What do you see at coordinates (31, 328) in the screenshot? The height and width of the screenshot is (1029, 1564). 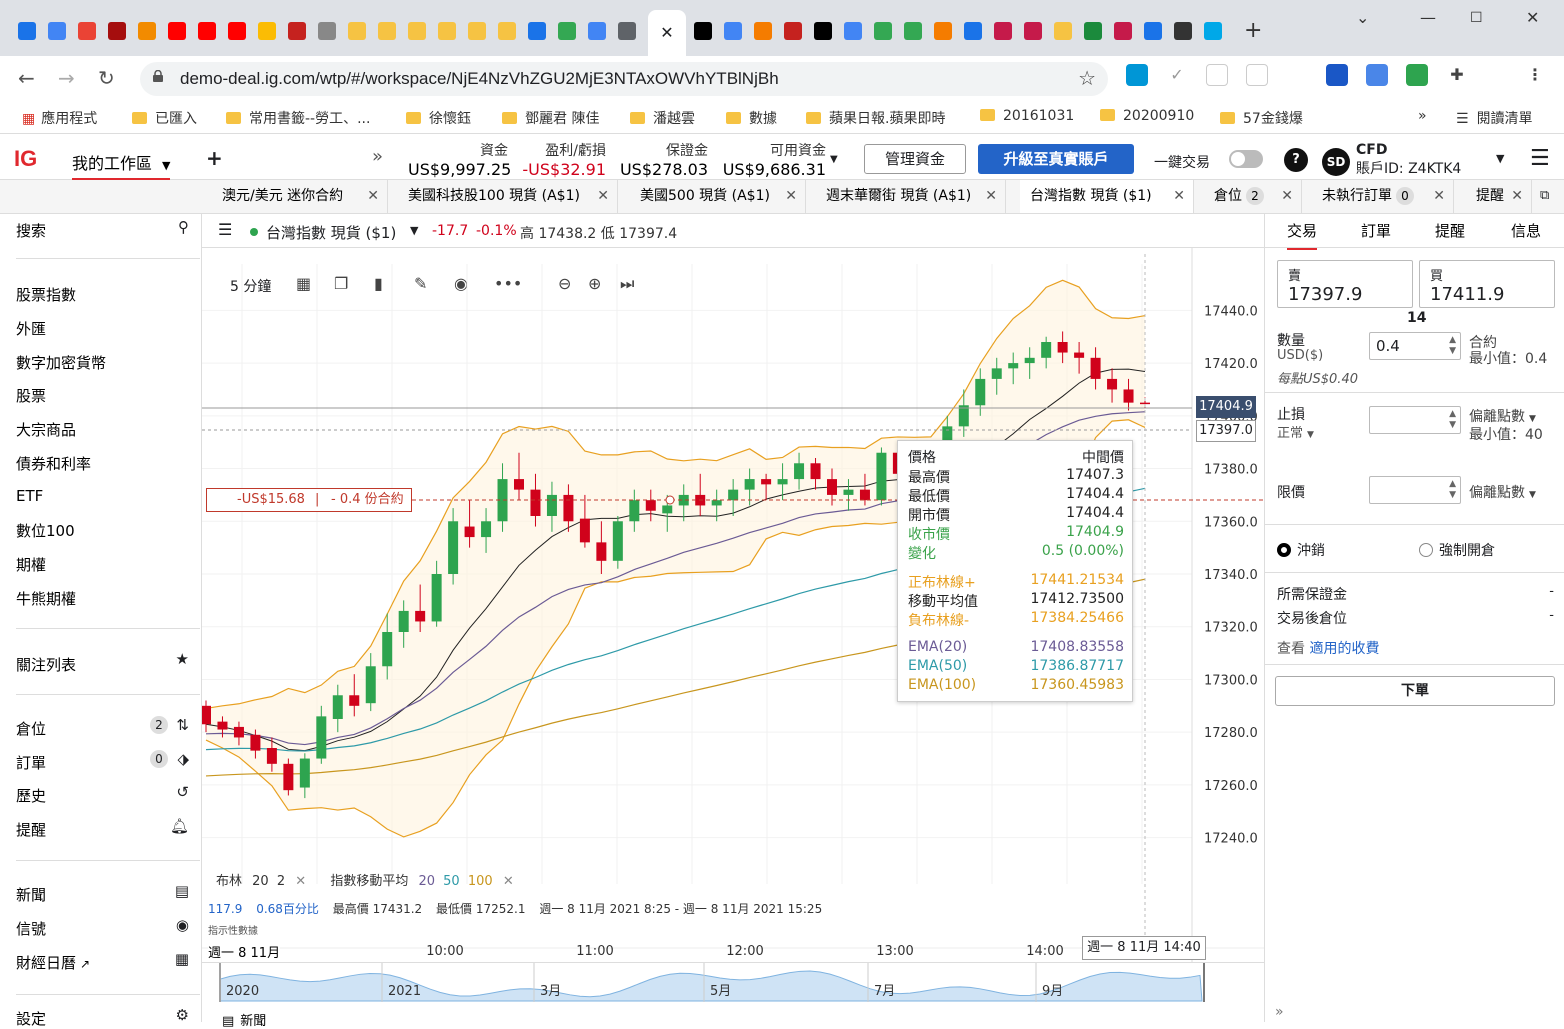 I see `sidebar-item-forex: 外匯` at bounding box center [31, 328].